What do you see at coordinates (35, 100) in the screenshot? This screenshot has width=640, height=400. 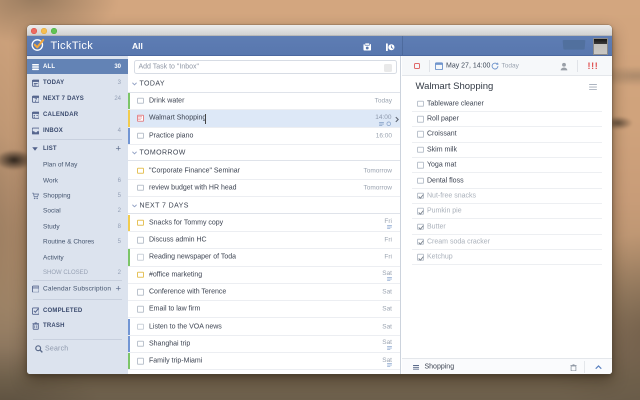 I see `svg-text: 7` at bounding box center [35, 100].